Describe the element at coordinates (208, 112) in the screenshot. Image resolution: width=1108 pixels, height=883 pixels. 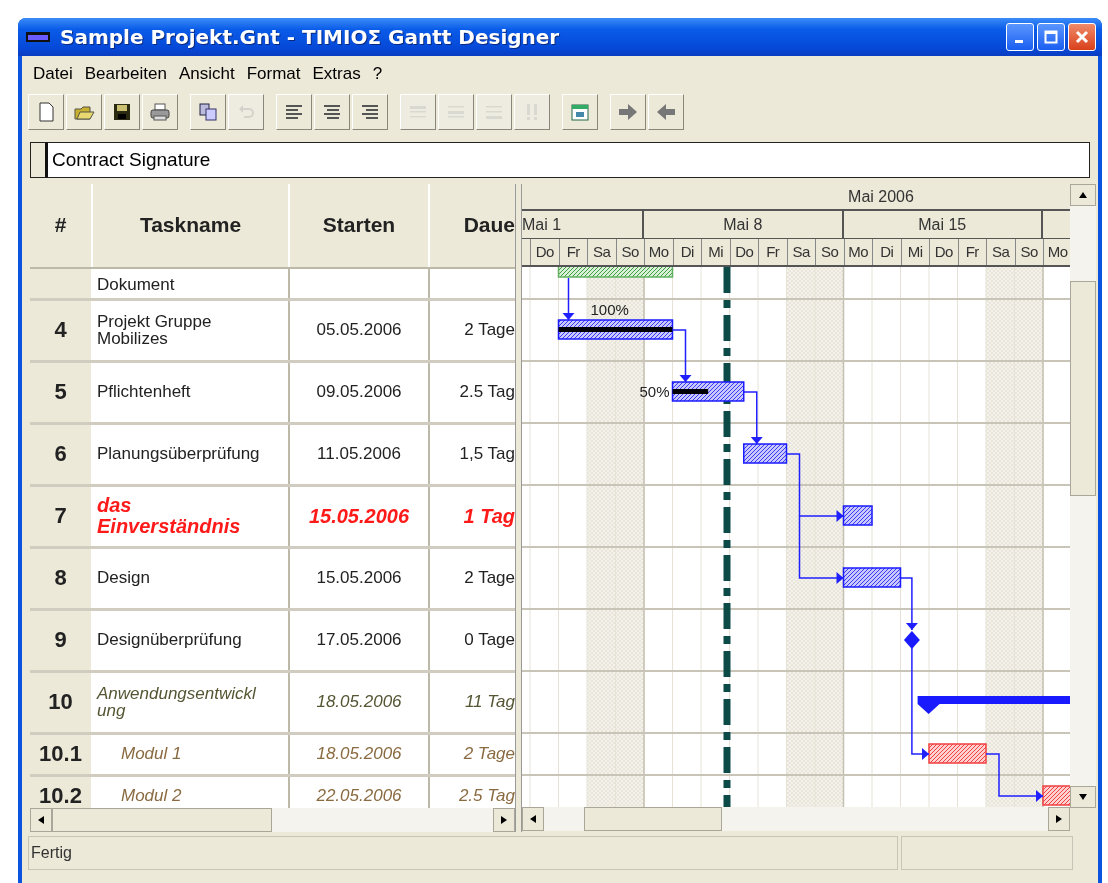
I see `copy-icon` at that location.